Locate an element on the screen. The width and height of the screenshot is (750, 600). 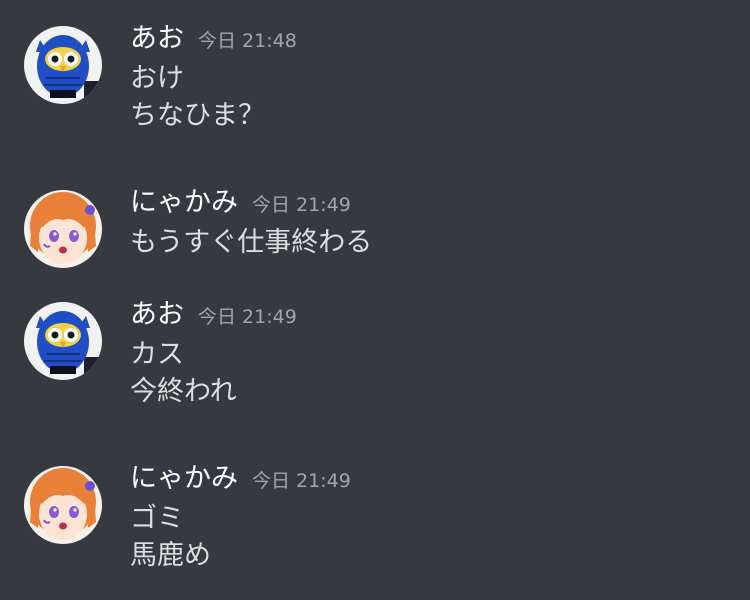
message-content: ゴミ 馬鹿め is located at coordinates (170, 537).